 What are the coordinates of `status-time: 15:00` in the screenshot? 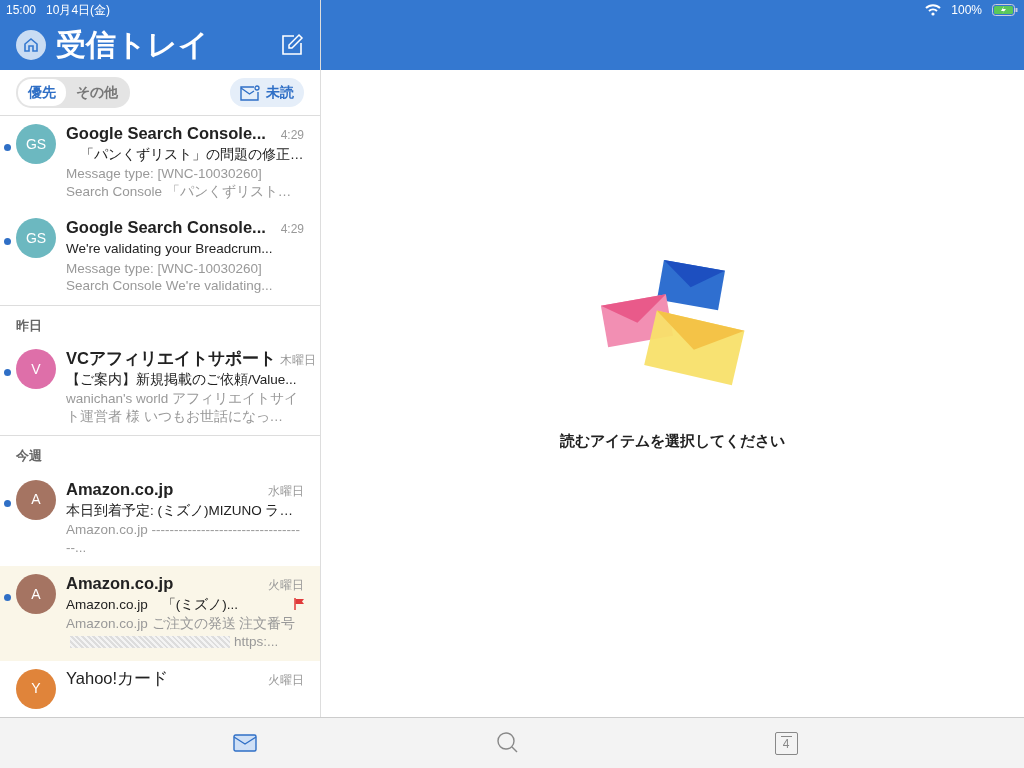 It's located at (21, 10).